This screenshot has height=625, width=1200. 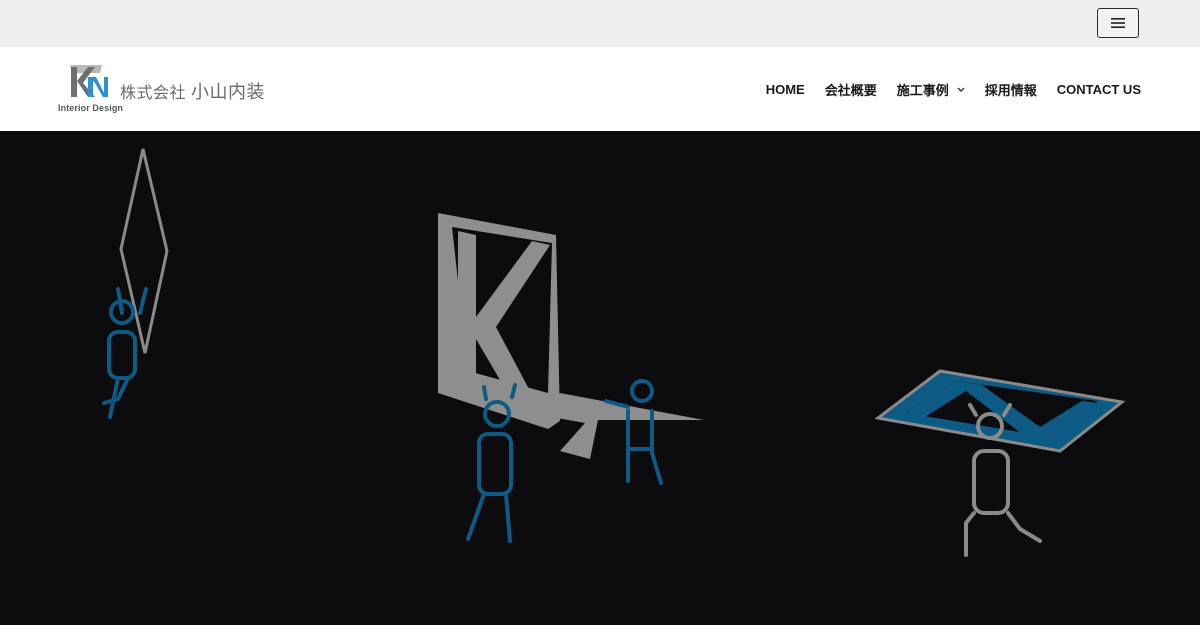 I want to click on company-title: 小山内装, so click(x=227, y=92).